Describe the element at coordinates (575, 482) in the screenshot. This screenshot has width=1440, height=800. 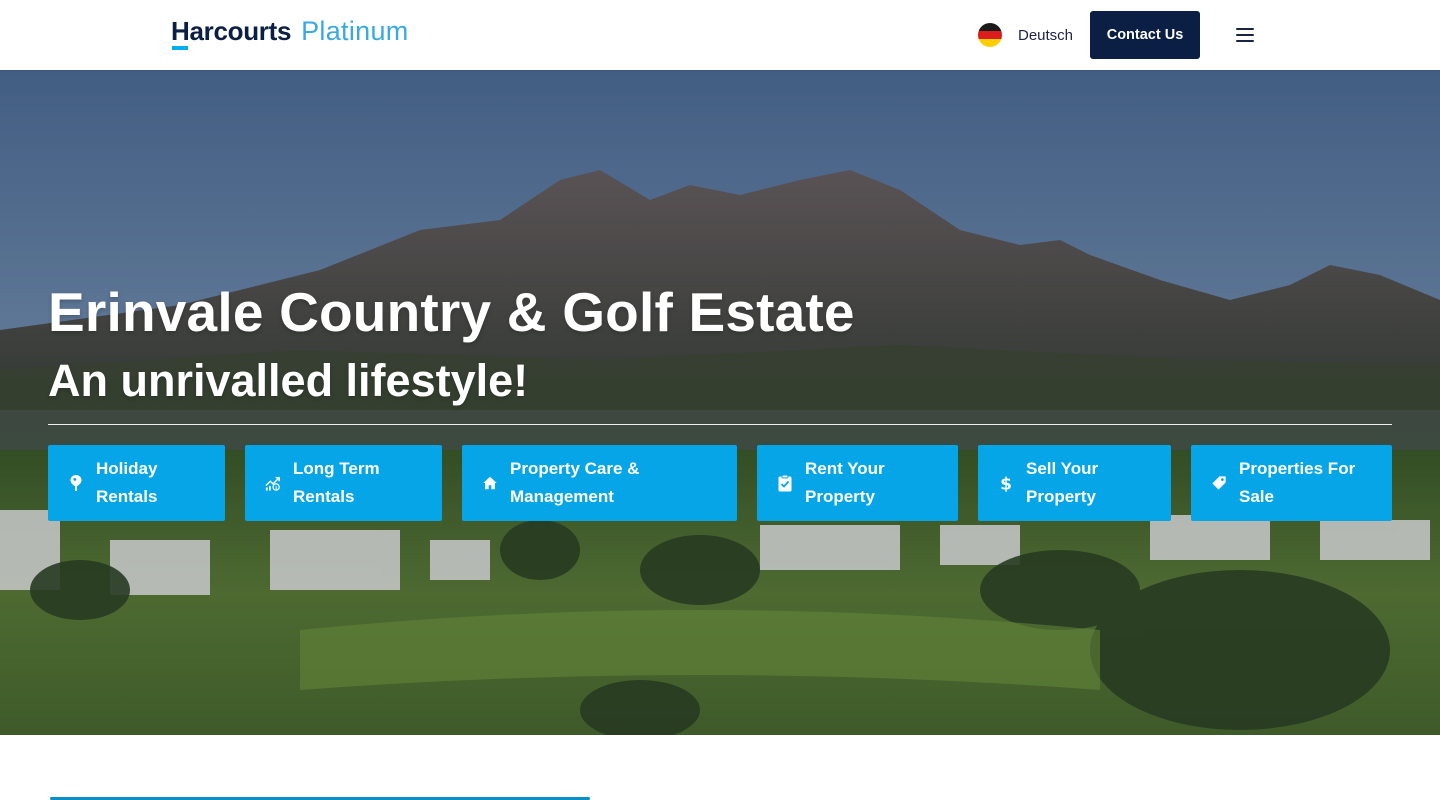
I see `quick-link-label: Property Care & Management` at that location.